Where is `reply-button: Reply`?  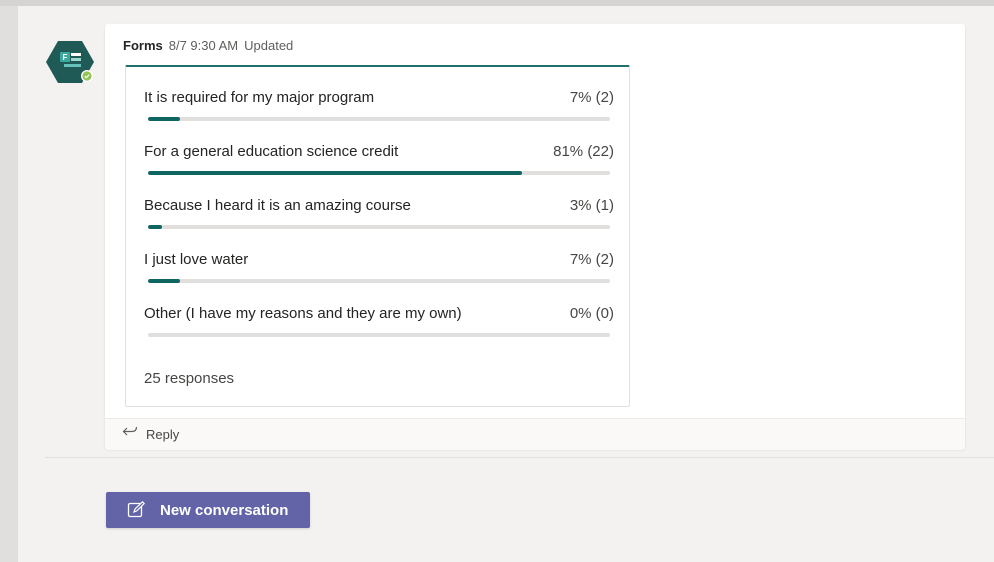 reply-button: Reply is located at coordinates (535, 434).